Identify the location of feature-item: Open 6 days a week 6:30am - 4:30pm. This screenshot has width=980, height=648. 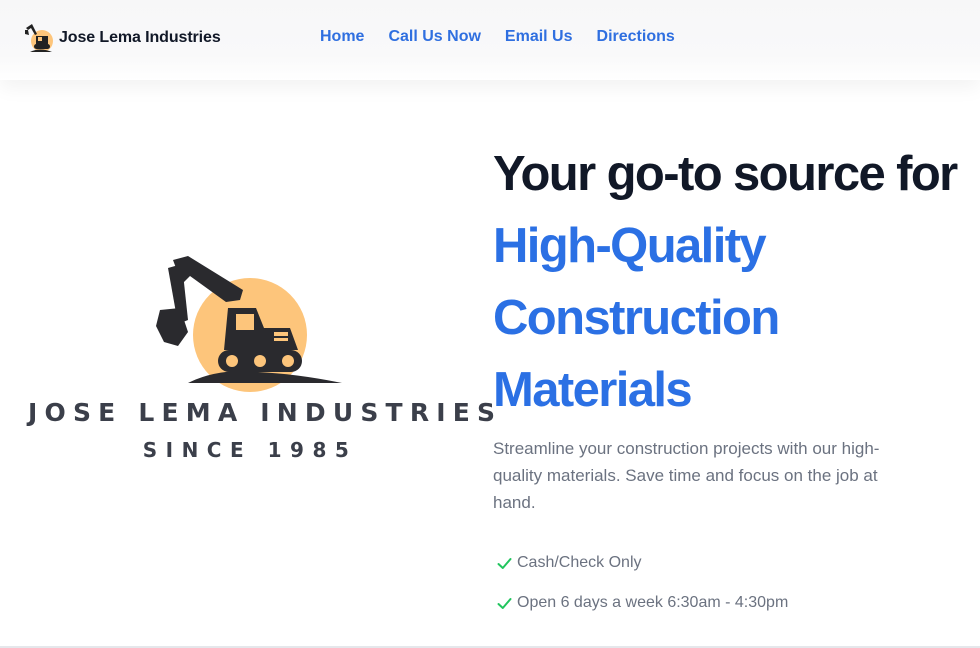
(642, 603).